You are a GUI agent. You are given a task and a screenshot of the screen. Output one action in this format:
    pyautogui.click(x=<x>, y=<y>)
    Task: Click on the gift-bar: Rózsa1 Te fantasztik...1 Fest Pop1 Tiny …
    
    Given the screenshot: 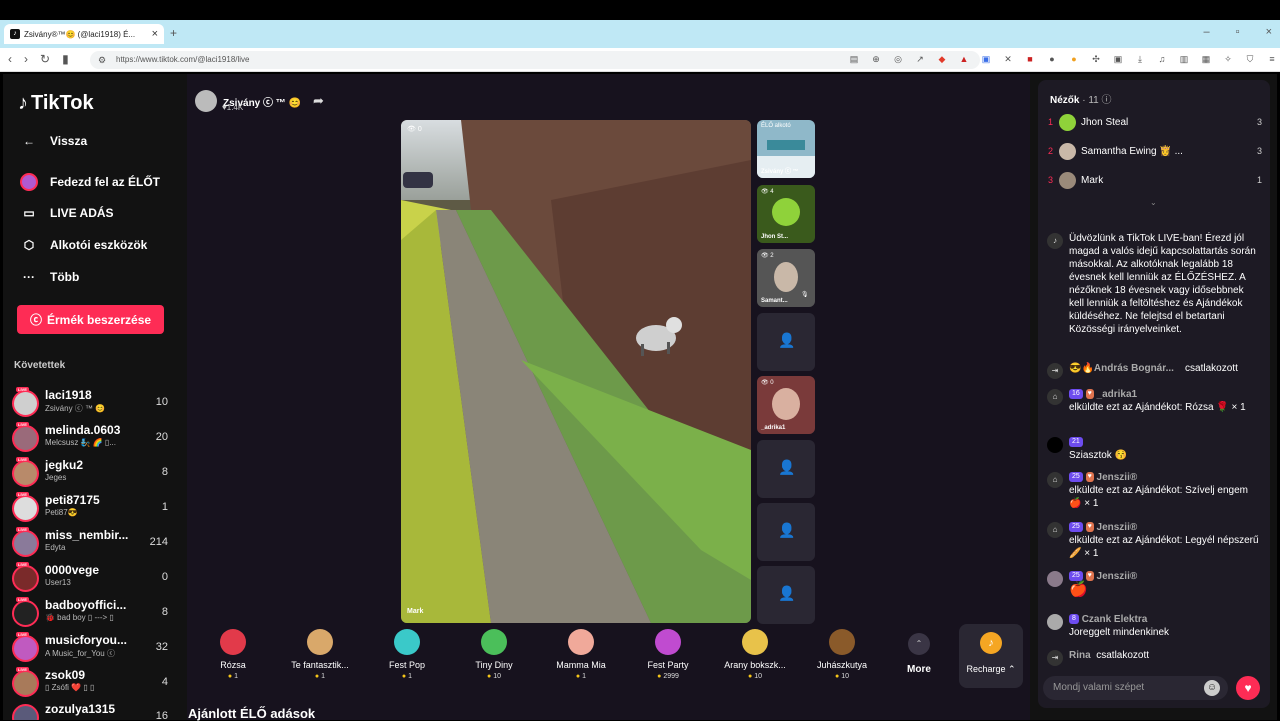 What is the action you would take?
    pyautogui.click(x=608, y=656)
    